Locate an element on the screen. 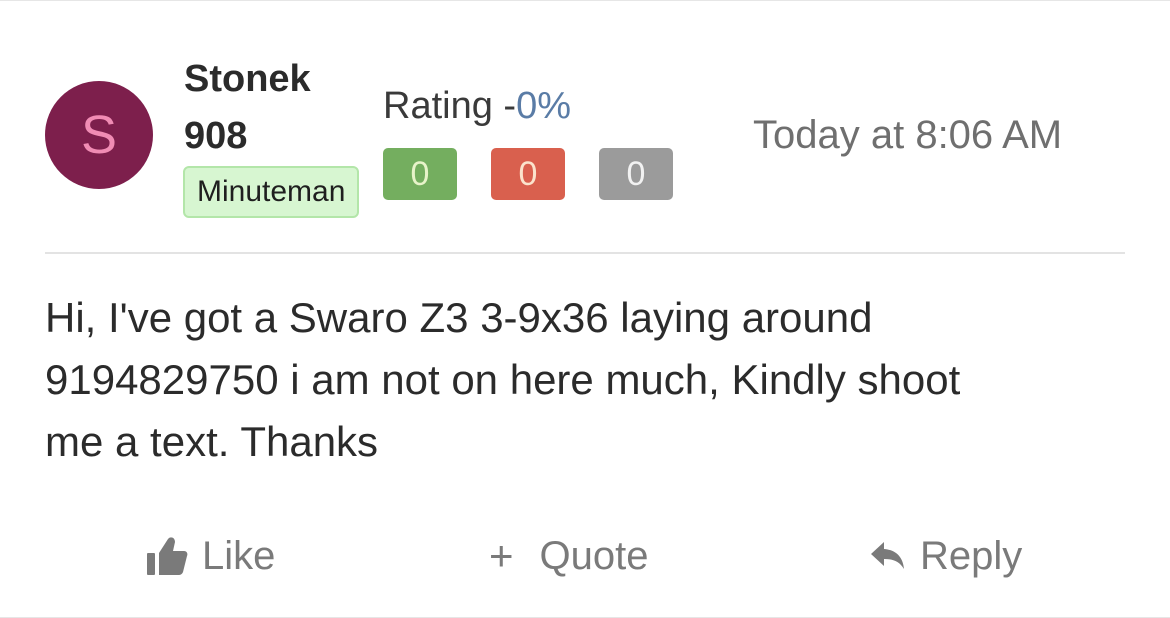  avatar: S is located at coordinates (99, 135).